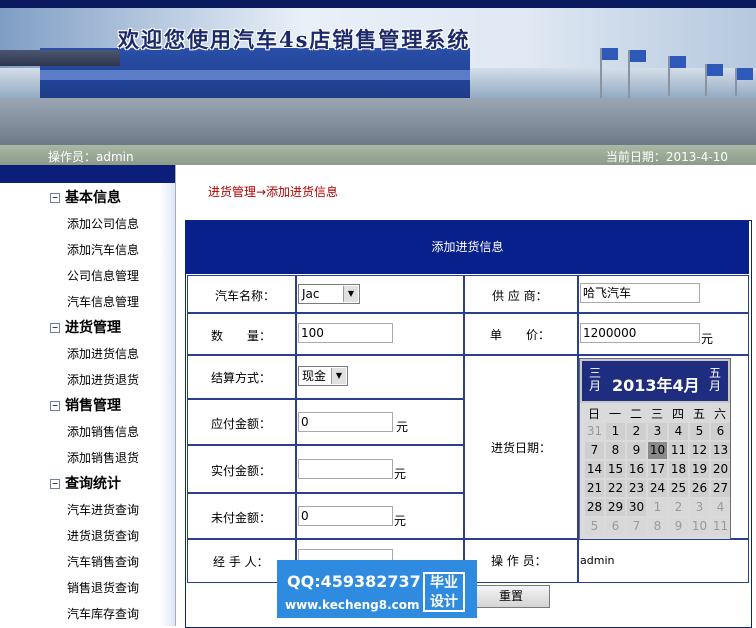 This screenshot has height=628, width=756. Describe the element at coordinates (103, 509) in the screenshot. I see `nav-car-purchase-query: 汽车进货查询` at that location.